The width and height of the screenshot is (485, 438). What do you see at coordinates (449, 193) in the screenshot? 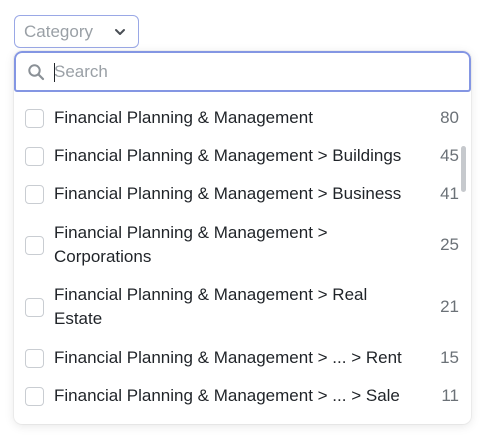
I see `list-item-count: 41` at bounding box center [449, 193].